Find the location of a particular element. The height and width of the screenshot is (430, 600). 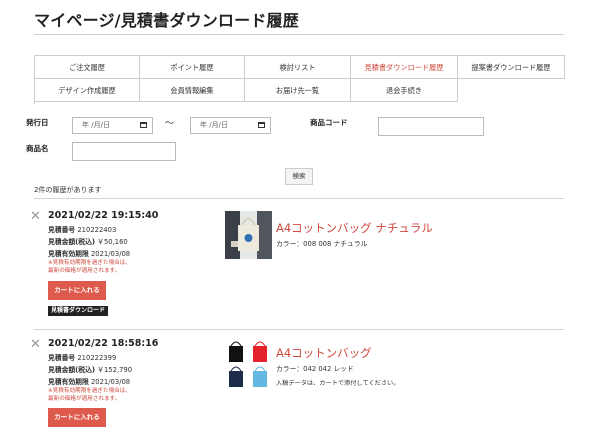

tab-proposal-download-history: 提案書ダウンロード履歴 is located at coordinates (511, 67).